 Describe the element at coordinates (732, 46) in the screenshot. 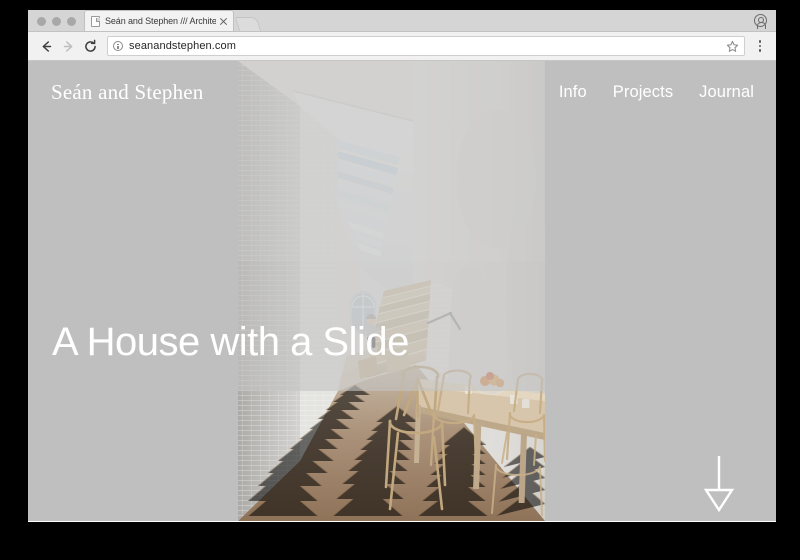

I see `star-icon` at that location.